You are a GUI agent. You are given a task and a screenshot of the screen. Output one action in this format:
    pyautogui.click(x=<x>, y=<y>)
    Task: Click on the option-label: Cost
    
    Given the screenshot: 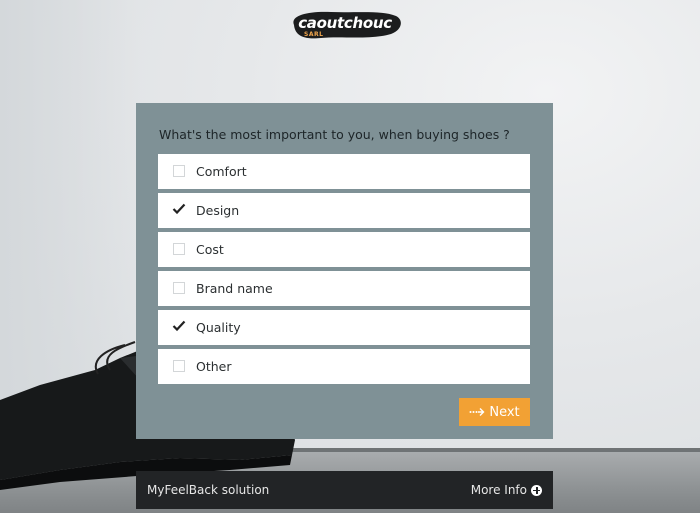 What is the action you would take?
    pyautogui.click(x=210, y=249)
    